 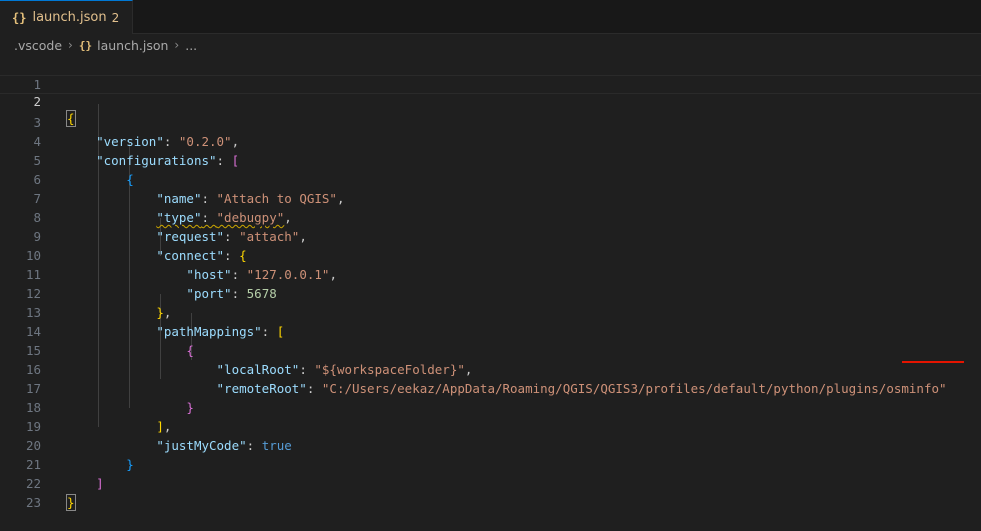 What do you see at coordinates (132, 45) in the screenshot?
I see `breadcrumb-file: launch.json` at bounding box center [132, 45].